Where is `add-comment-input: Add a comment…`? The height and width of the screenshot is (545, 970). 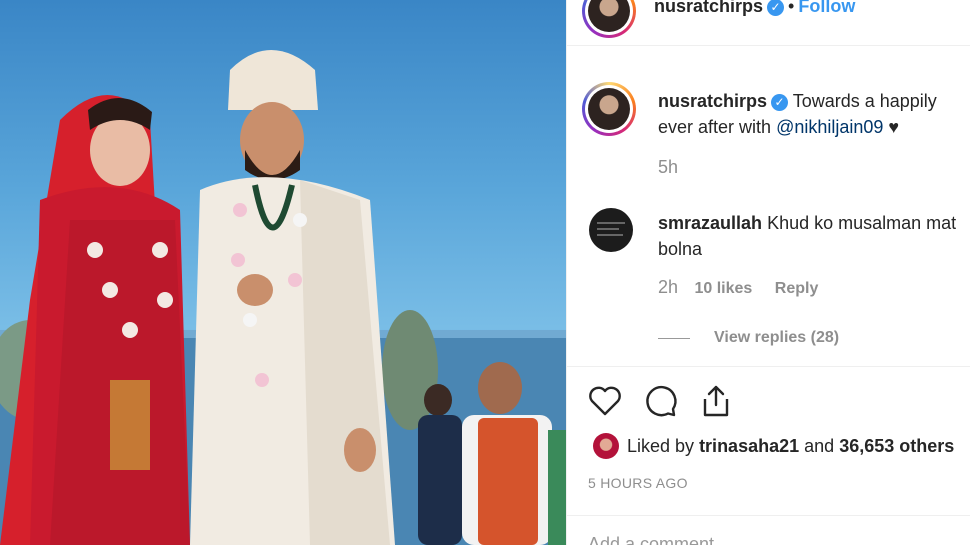
add-comment-input: Add a comment… is located at coordinates (660, 539).